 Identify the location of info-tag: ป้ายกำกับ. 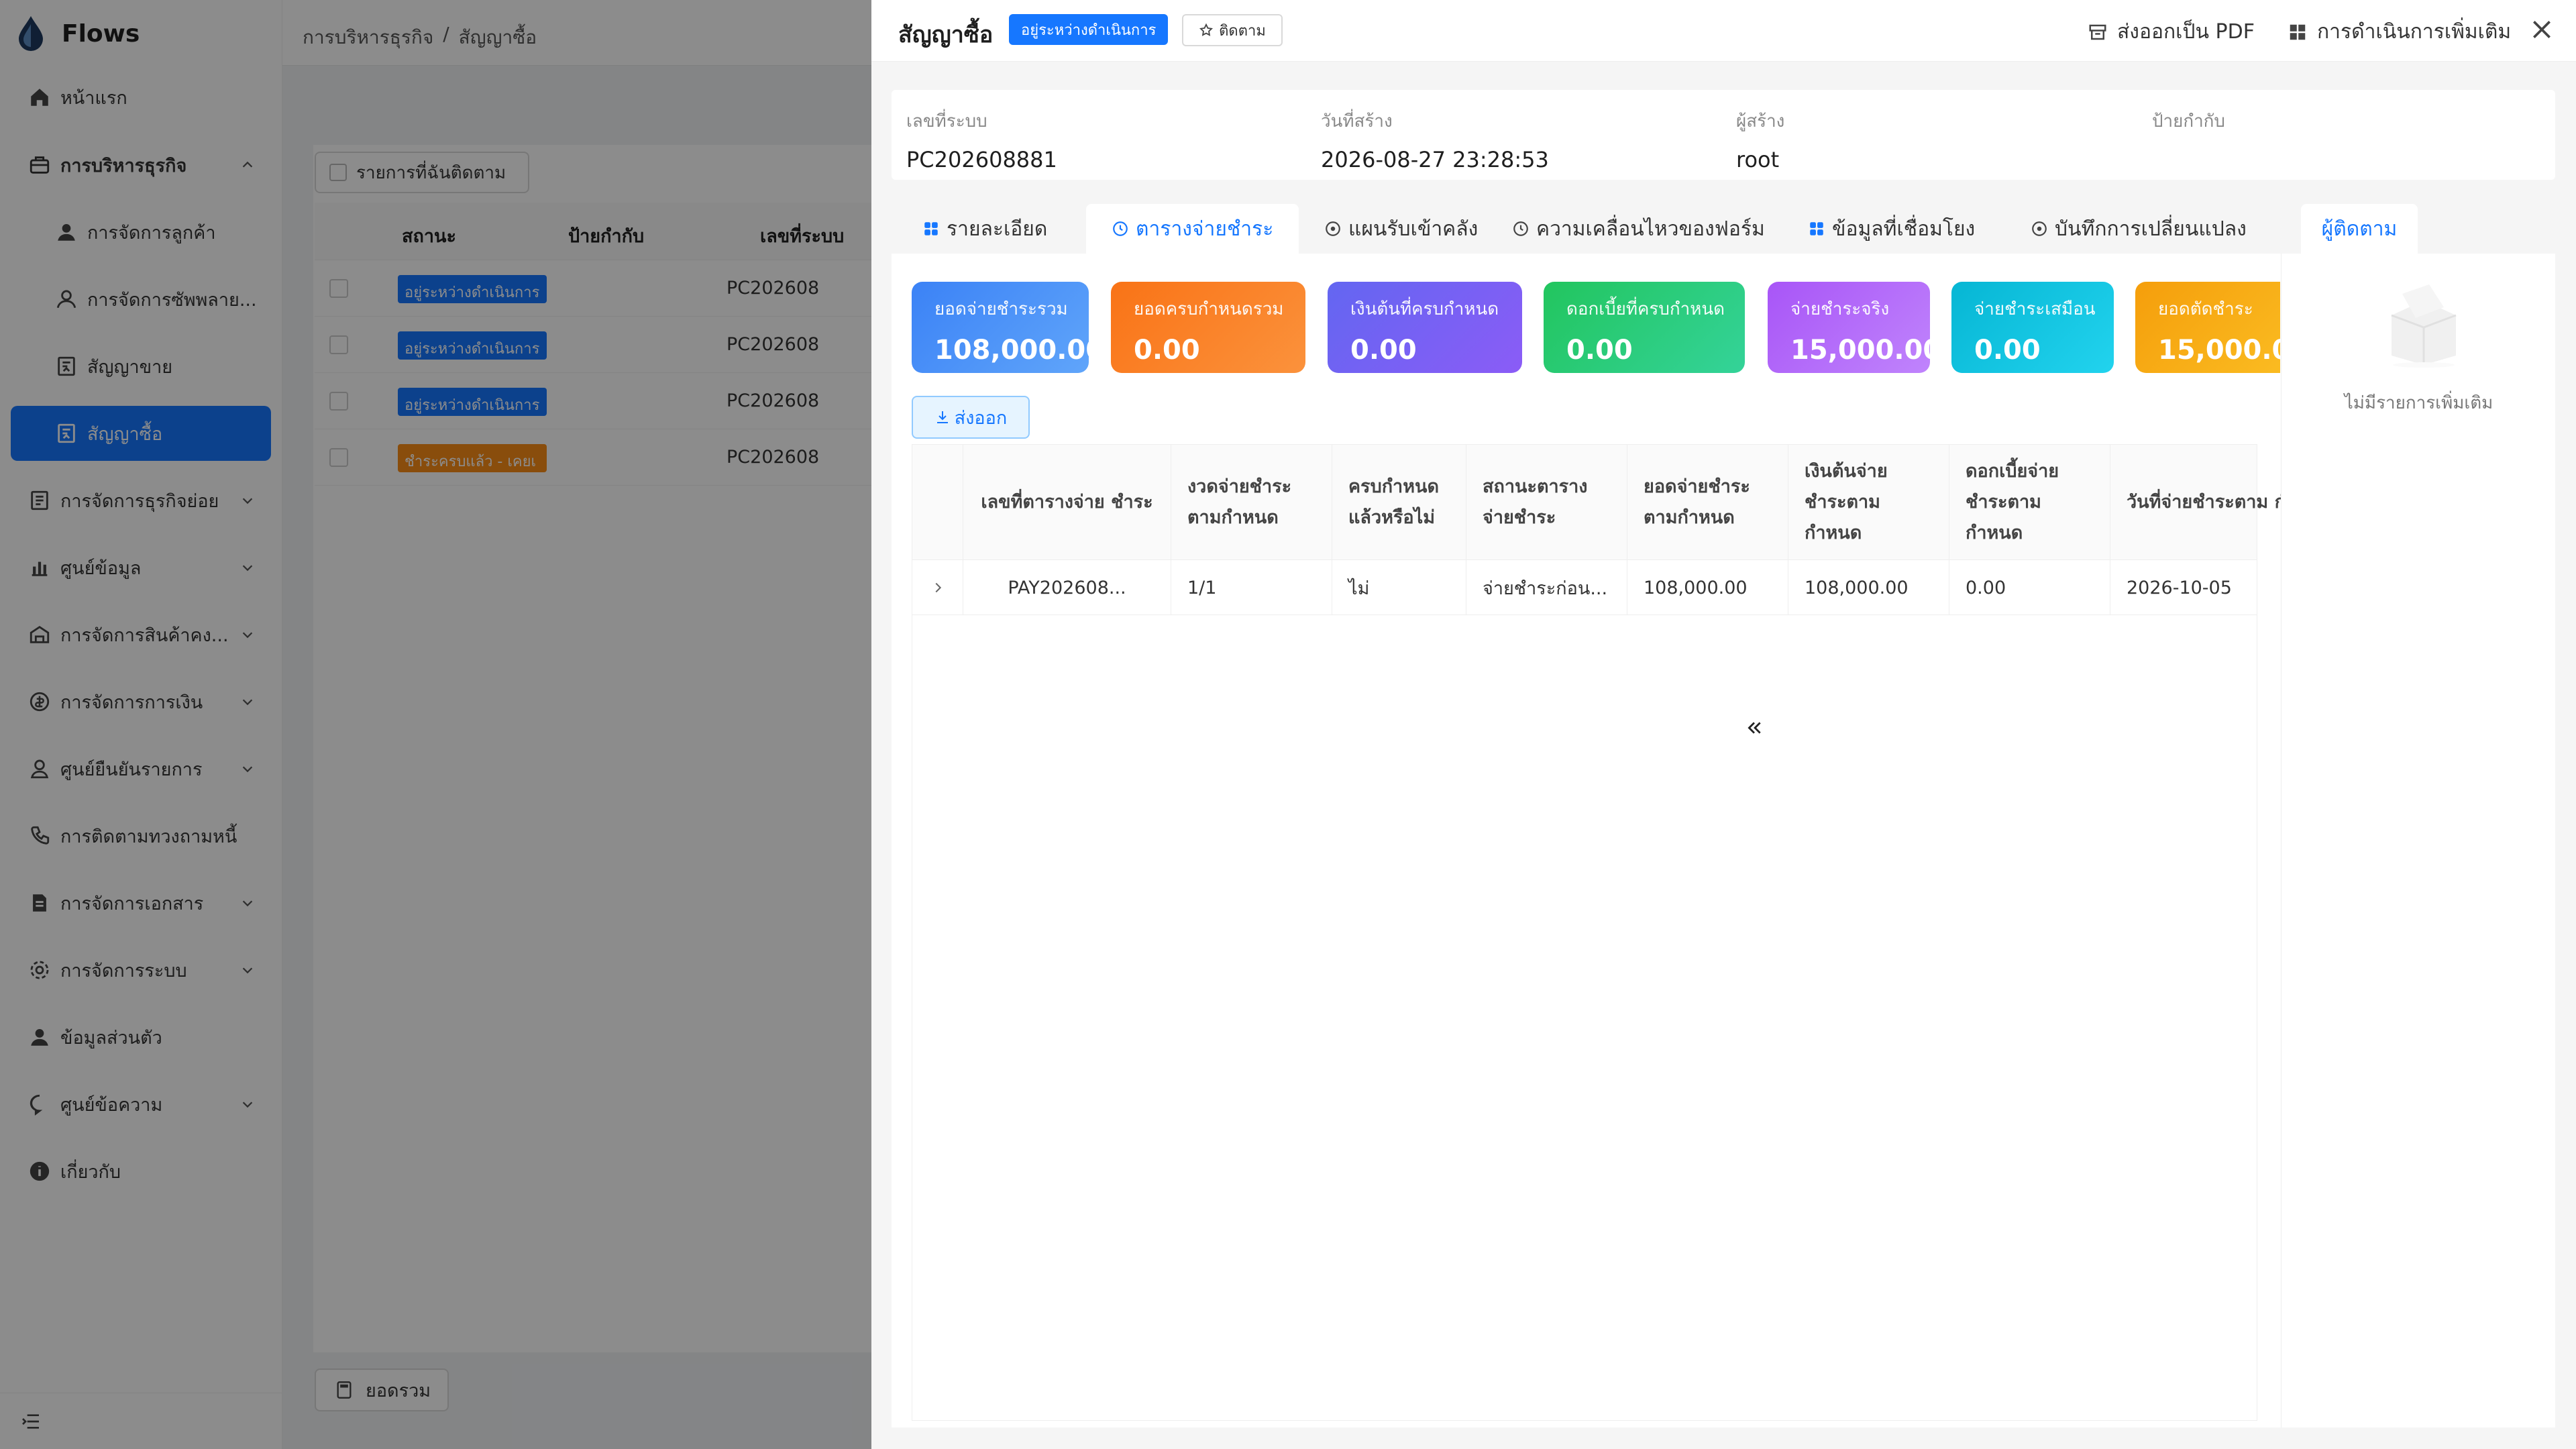
(2188, 127).